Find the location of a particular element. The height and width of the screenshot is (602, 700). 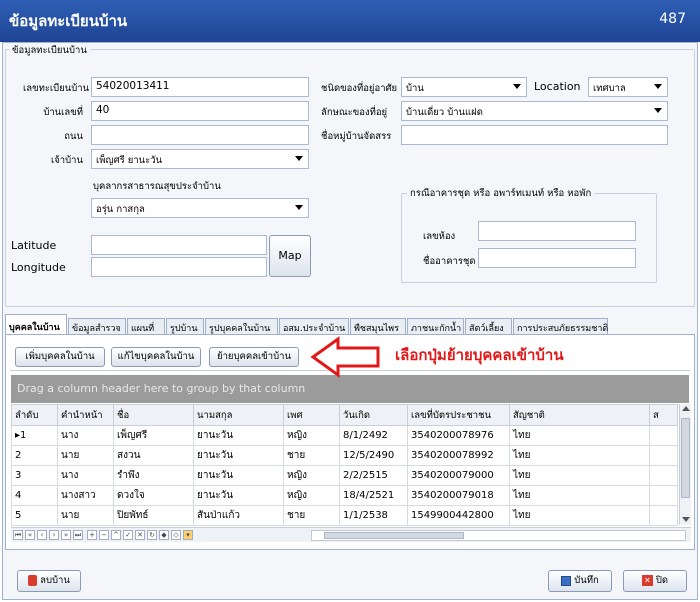

last-record-icon: ⏭ is located at coordinates (78, 535).